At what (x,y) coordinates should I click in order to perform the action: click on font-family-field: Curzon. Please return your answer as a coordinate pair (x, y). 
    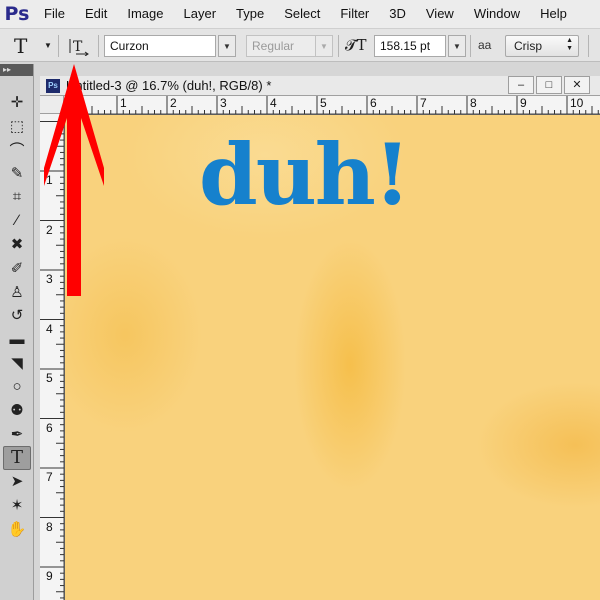
    Looking at the image, I should click on (160, 46).